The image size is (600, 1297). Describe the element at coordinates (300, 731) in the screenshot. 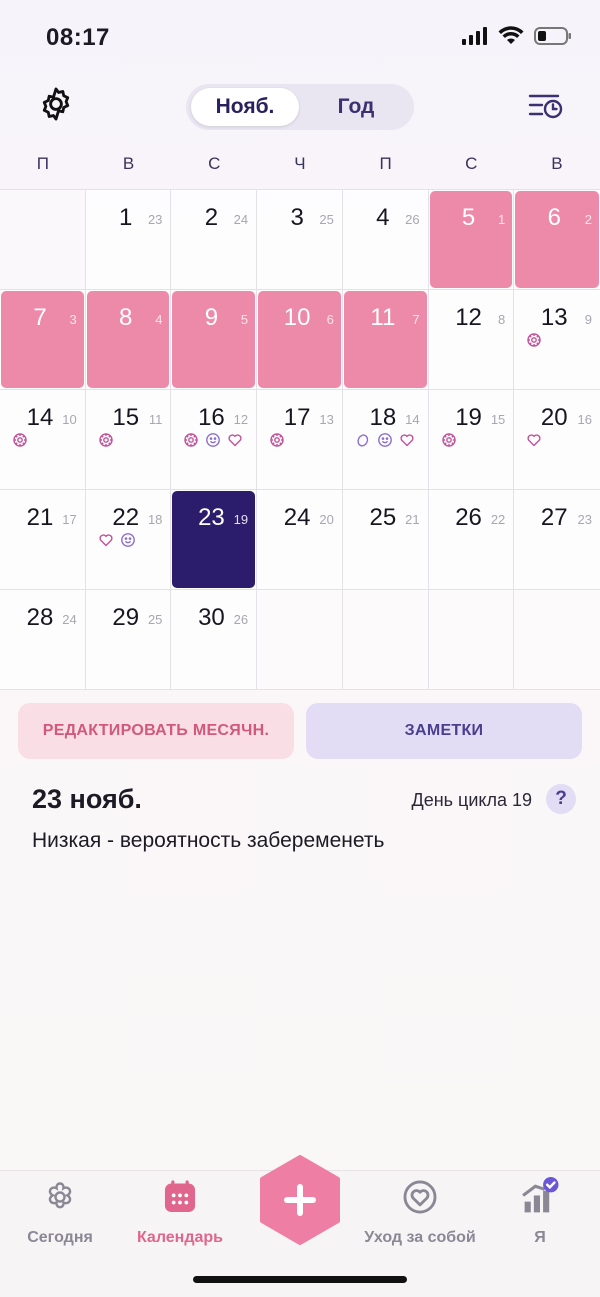

I see `action-buttons: РЕДАКТИРОВАТЬ МЕСЯЧН. ЗАМЕТКИ` at that location.